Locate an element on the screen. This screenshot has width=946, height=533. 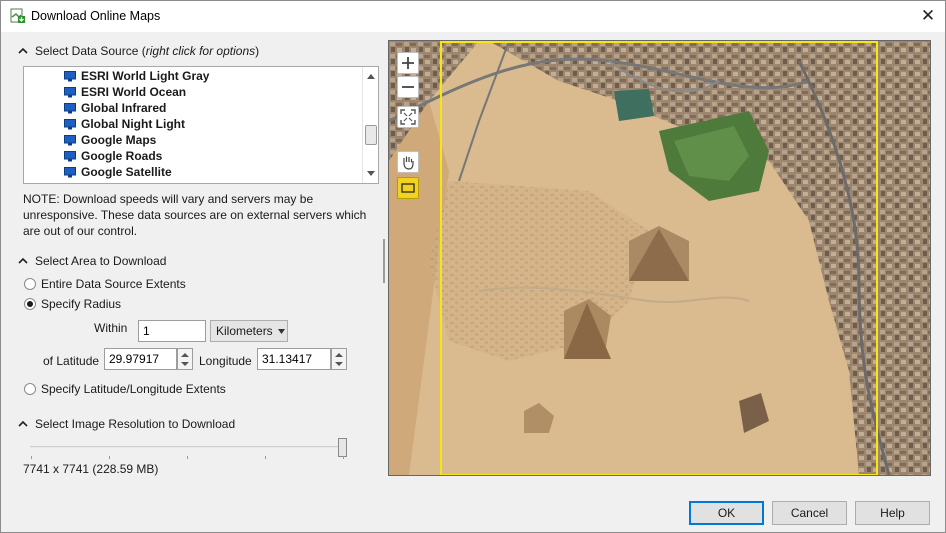
list-item: Google Maps is located at coordinates (110, 140).